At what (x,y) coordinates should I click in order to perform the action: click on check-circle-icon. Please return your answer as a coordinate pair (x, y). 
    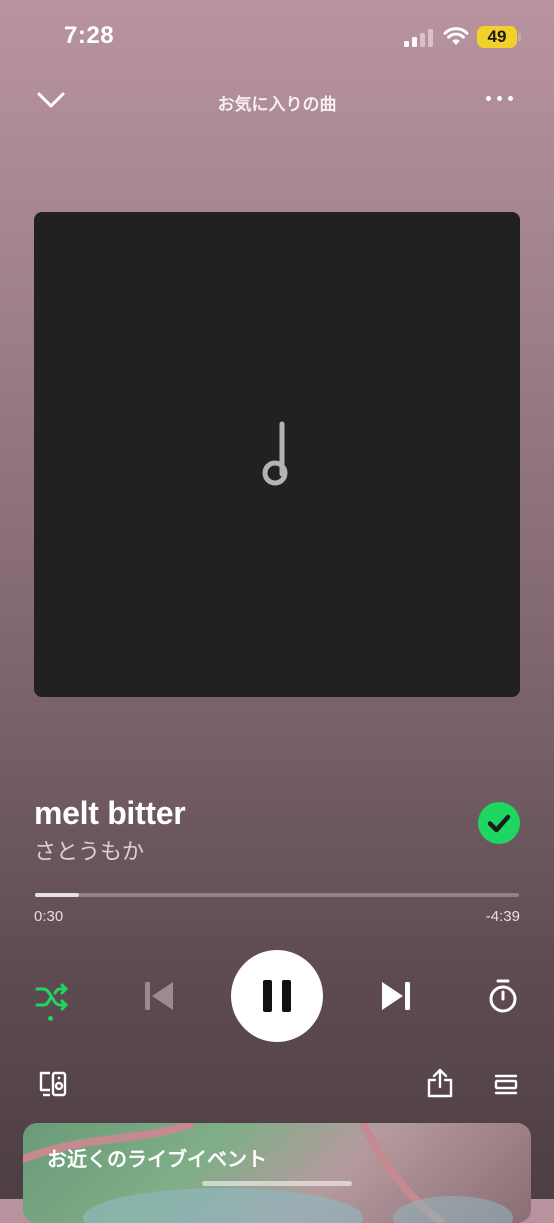
    Looking at the image, I should click on (499, 823).